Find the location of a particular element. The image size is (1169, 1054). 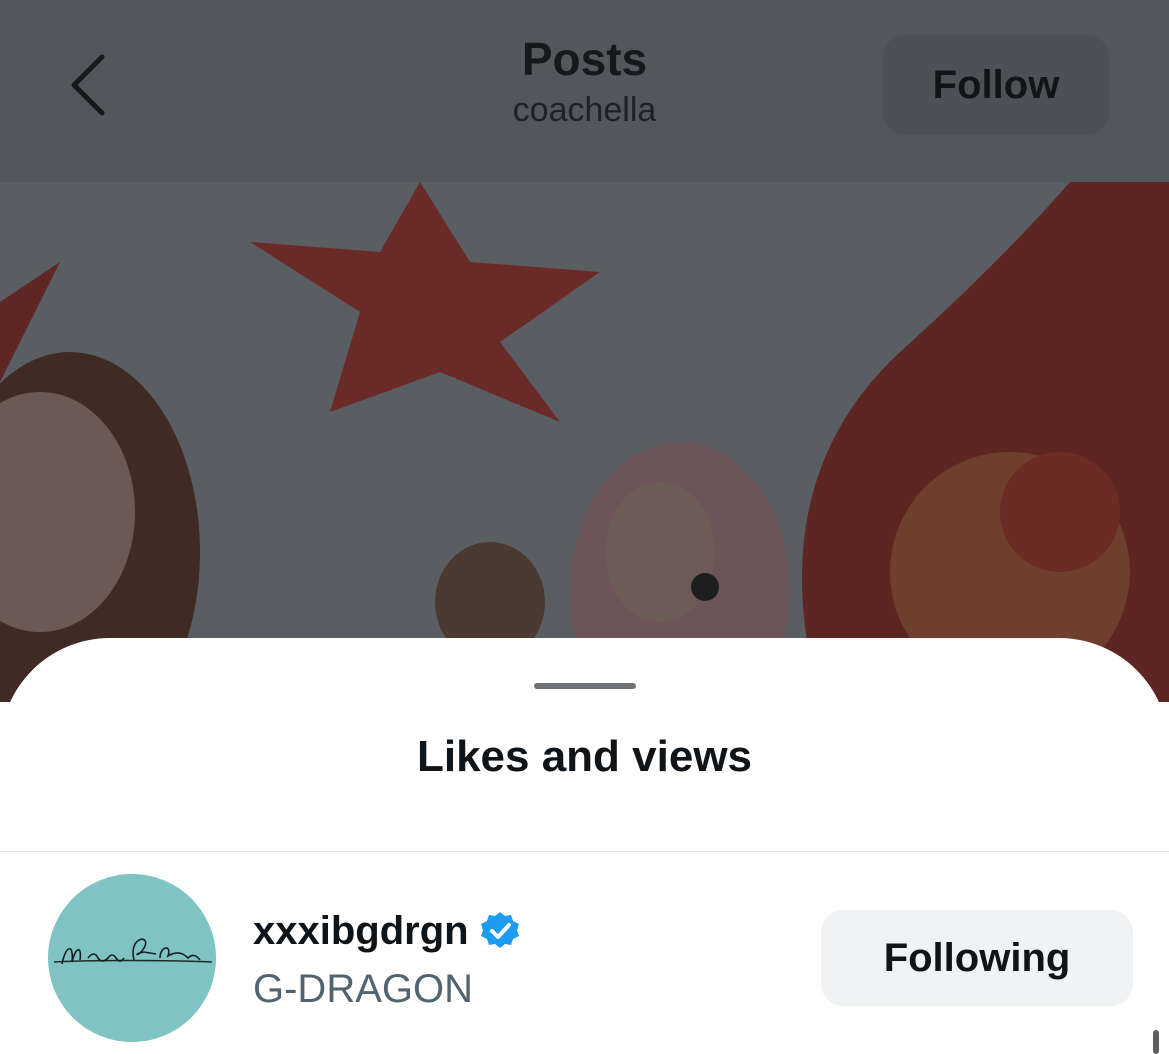

avatar is located at coordinates (132, 958).